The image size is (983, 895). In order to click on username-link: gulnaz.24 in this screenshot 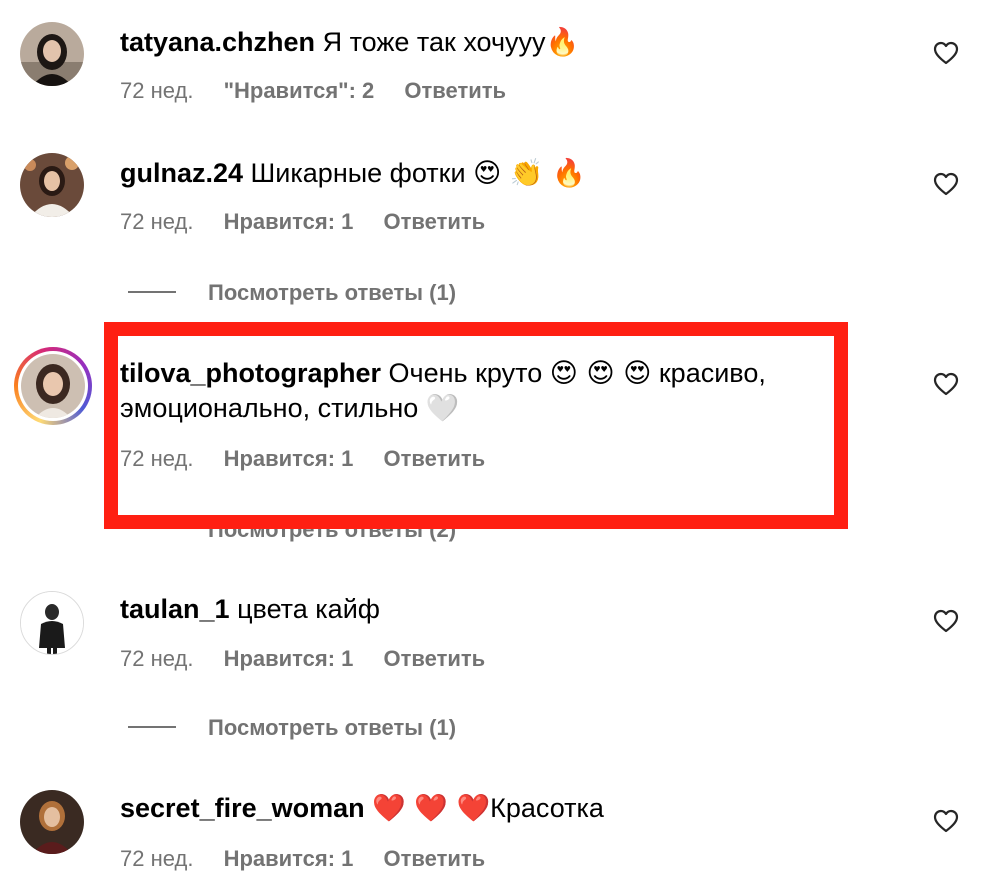, I will do `click(181, 173)`.